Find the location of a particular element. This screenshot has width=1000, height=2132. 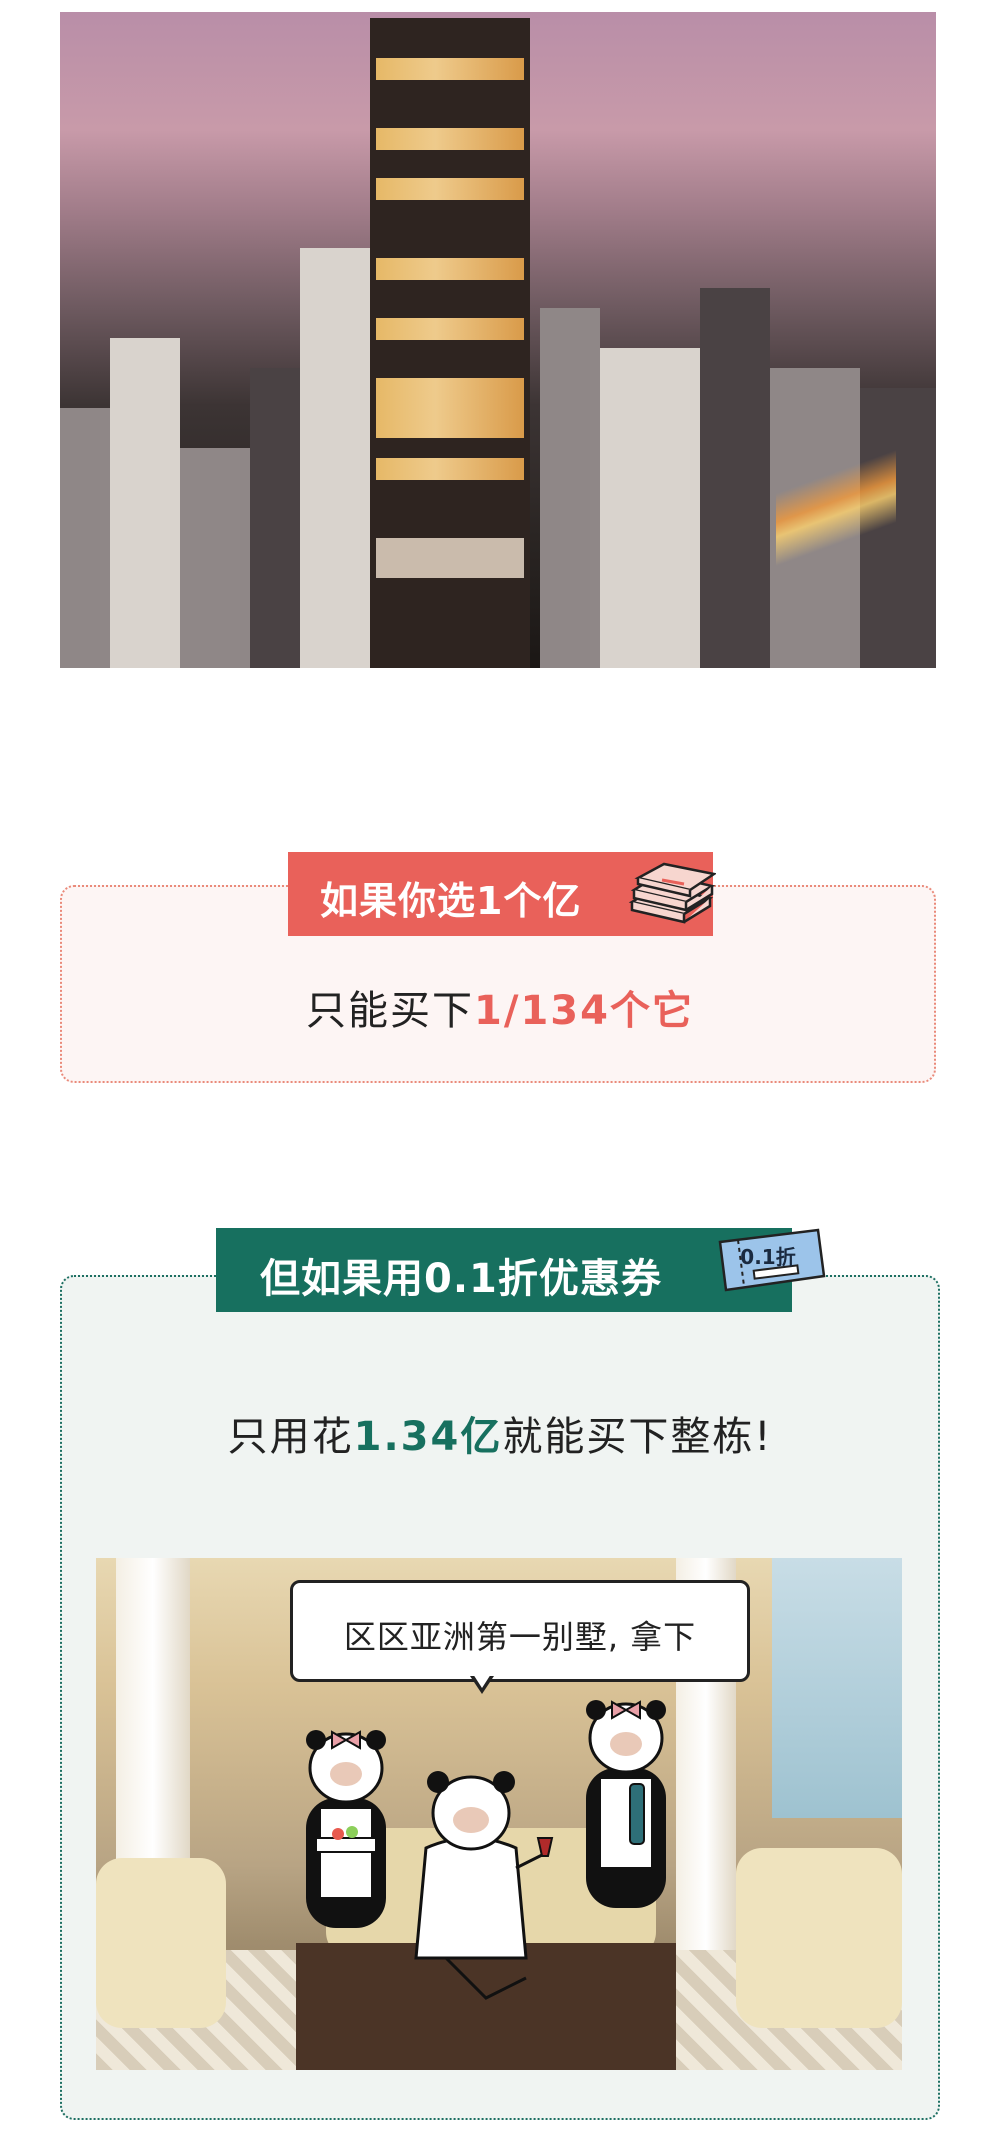

section2-text: 只用花1.34亿就能买下整栋! is located at coordinates (500, 1433).